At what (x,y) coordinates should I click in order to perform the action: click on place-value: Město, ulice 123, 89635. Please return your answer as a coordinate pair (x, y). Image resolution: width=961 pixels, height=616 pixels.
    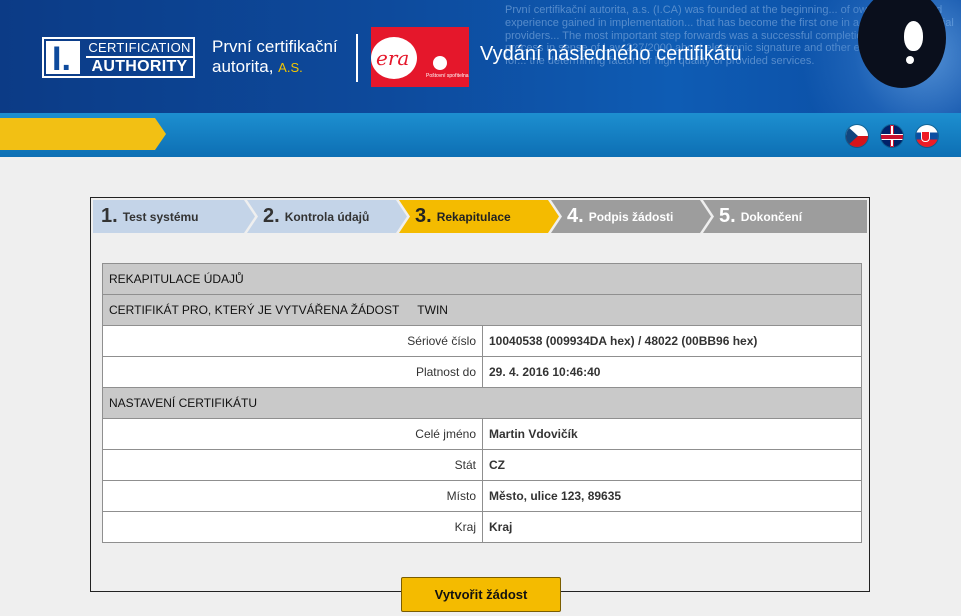
    Looking at the image, I should click on (672, 496).